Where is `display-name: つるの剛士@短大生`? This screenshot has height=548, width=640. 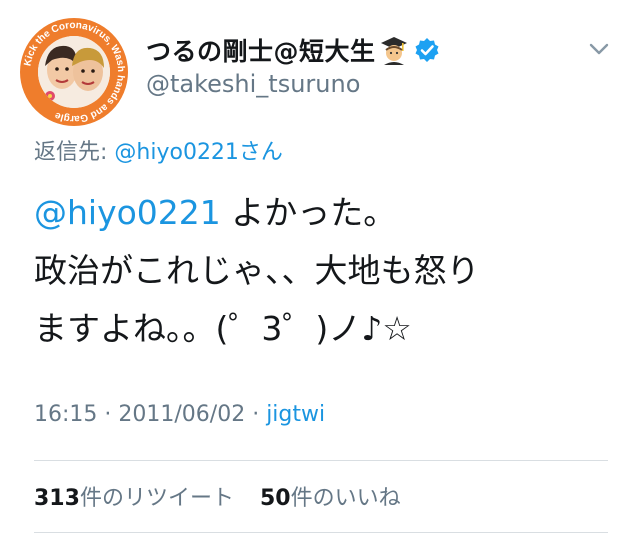 display-name: つるの剛士@短大生 is located at coordinates (261, 50).